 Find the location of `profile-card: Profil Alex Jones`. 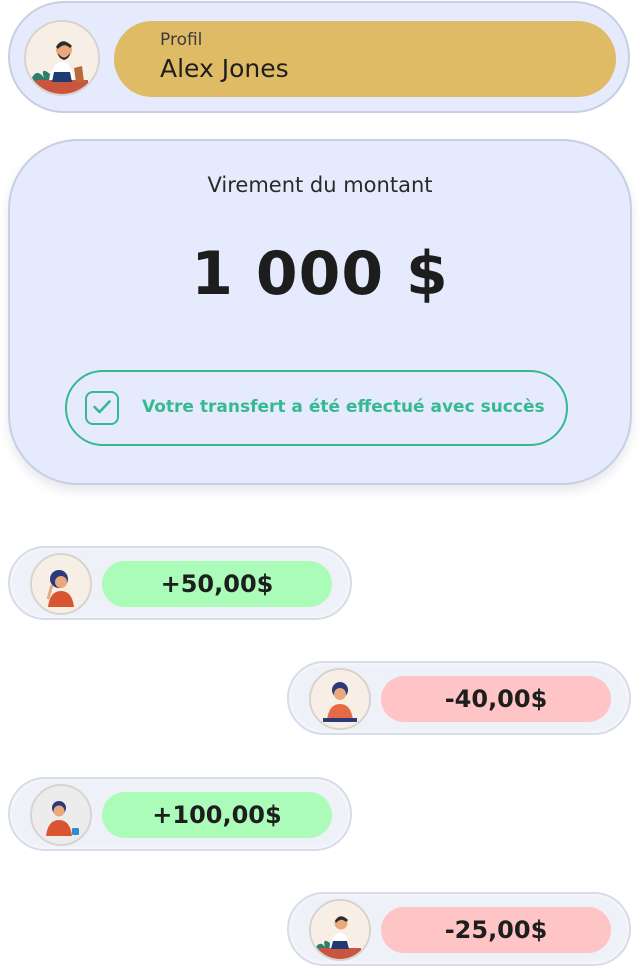

profile-card: Profil Alex Jones is located at coordinates (319, 57).